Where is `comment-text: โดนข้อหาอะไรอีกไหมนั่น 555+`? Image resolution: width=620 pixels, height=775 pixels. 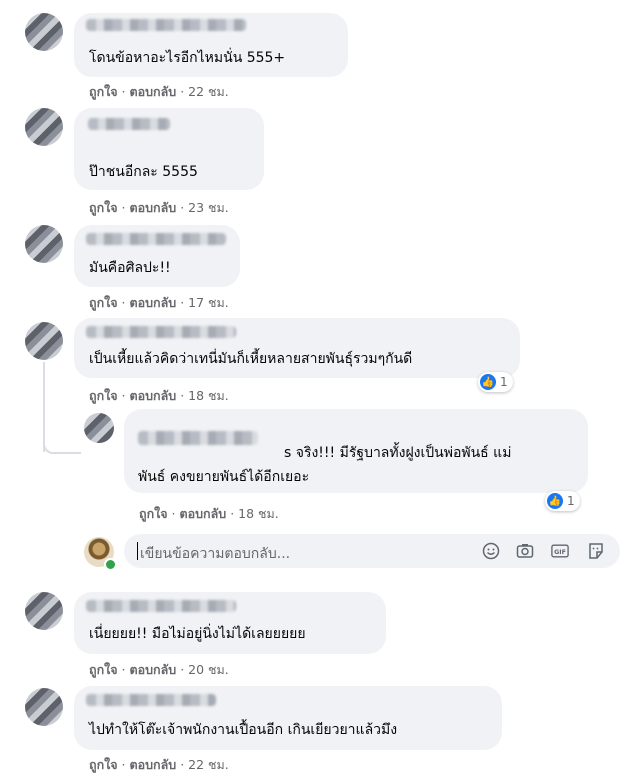 comment-text: โดนข้อหาอะไรอีกไหมนั่น 555+ is located at coordinates (187, 58).